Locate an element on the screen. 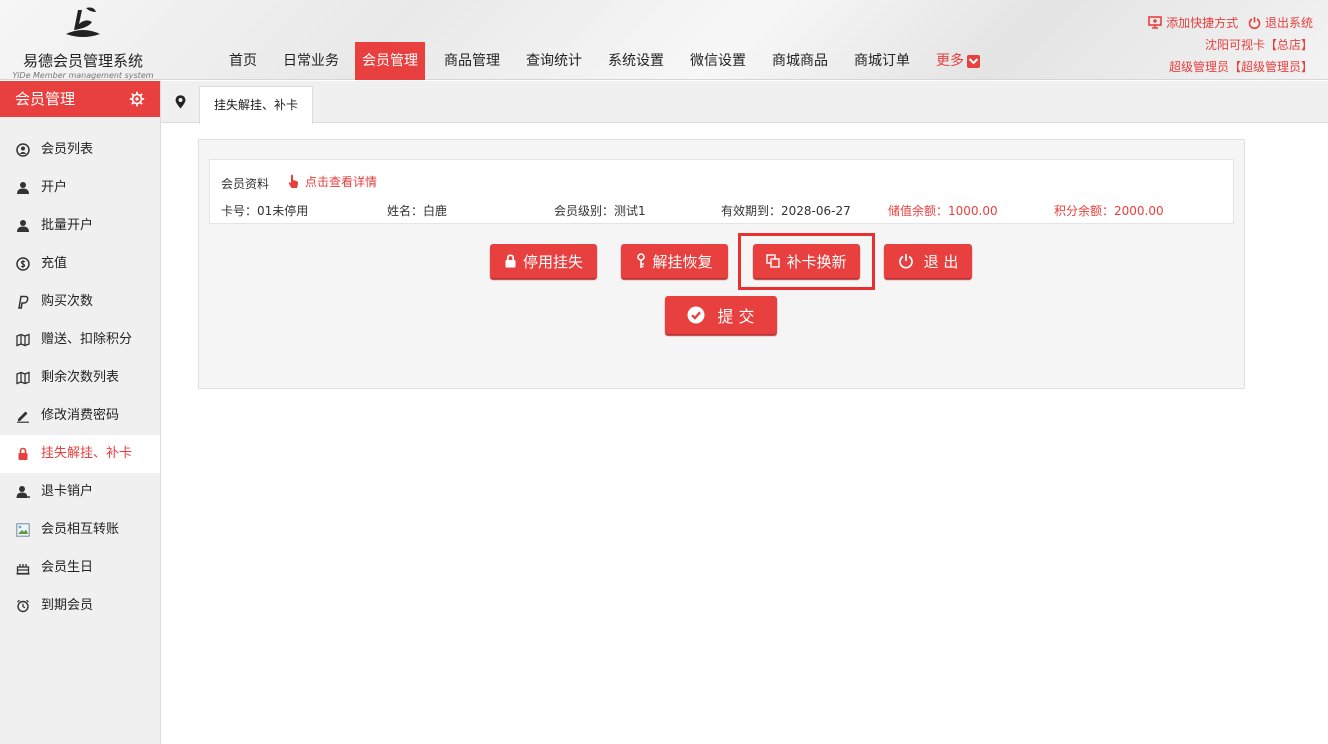 The width and height of the screenshot is (1328, 744). sidebar-item-cancel-card: 退卡销户 is located at coordinates (80, 492).